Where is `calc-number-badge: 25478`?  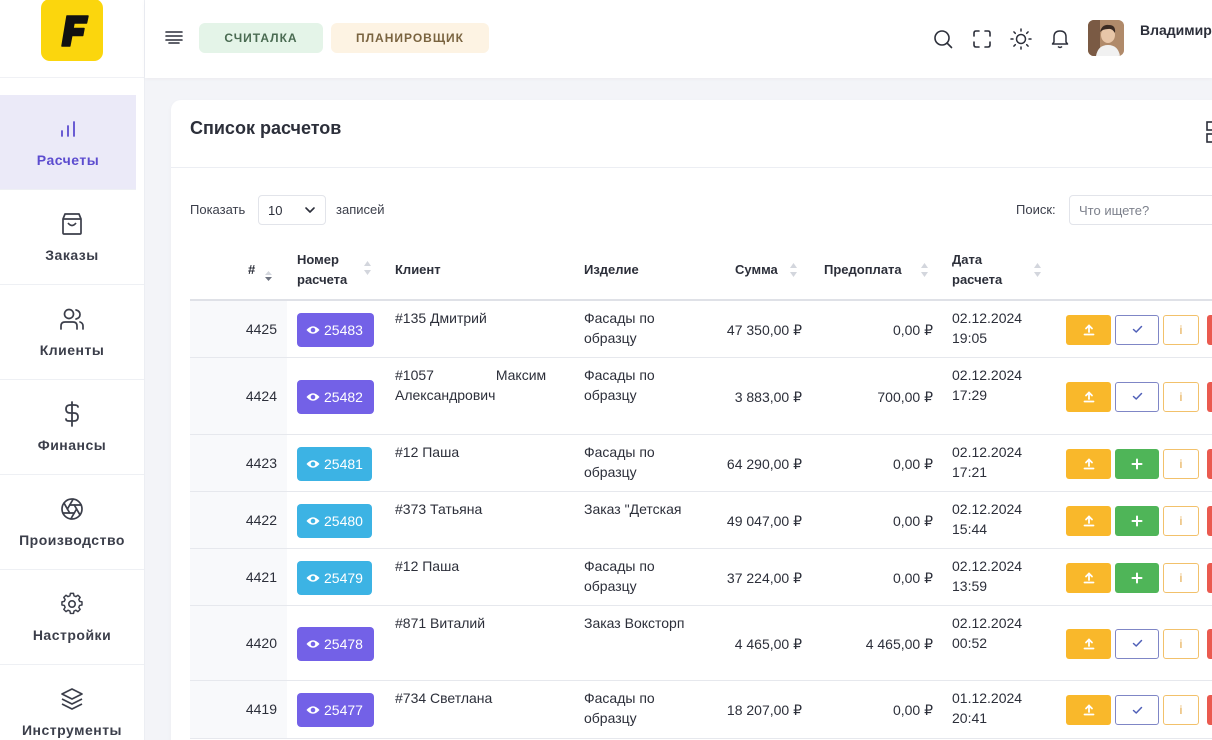 calc-number-badge: 25478 is located at coordinates (335, 643).